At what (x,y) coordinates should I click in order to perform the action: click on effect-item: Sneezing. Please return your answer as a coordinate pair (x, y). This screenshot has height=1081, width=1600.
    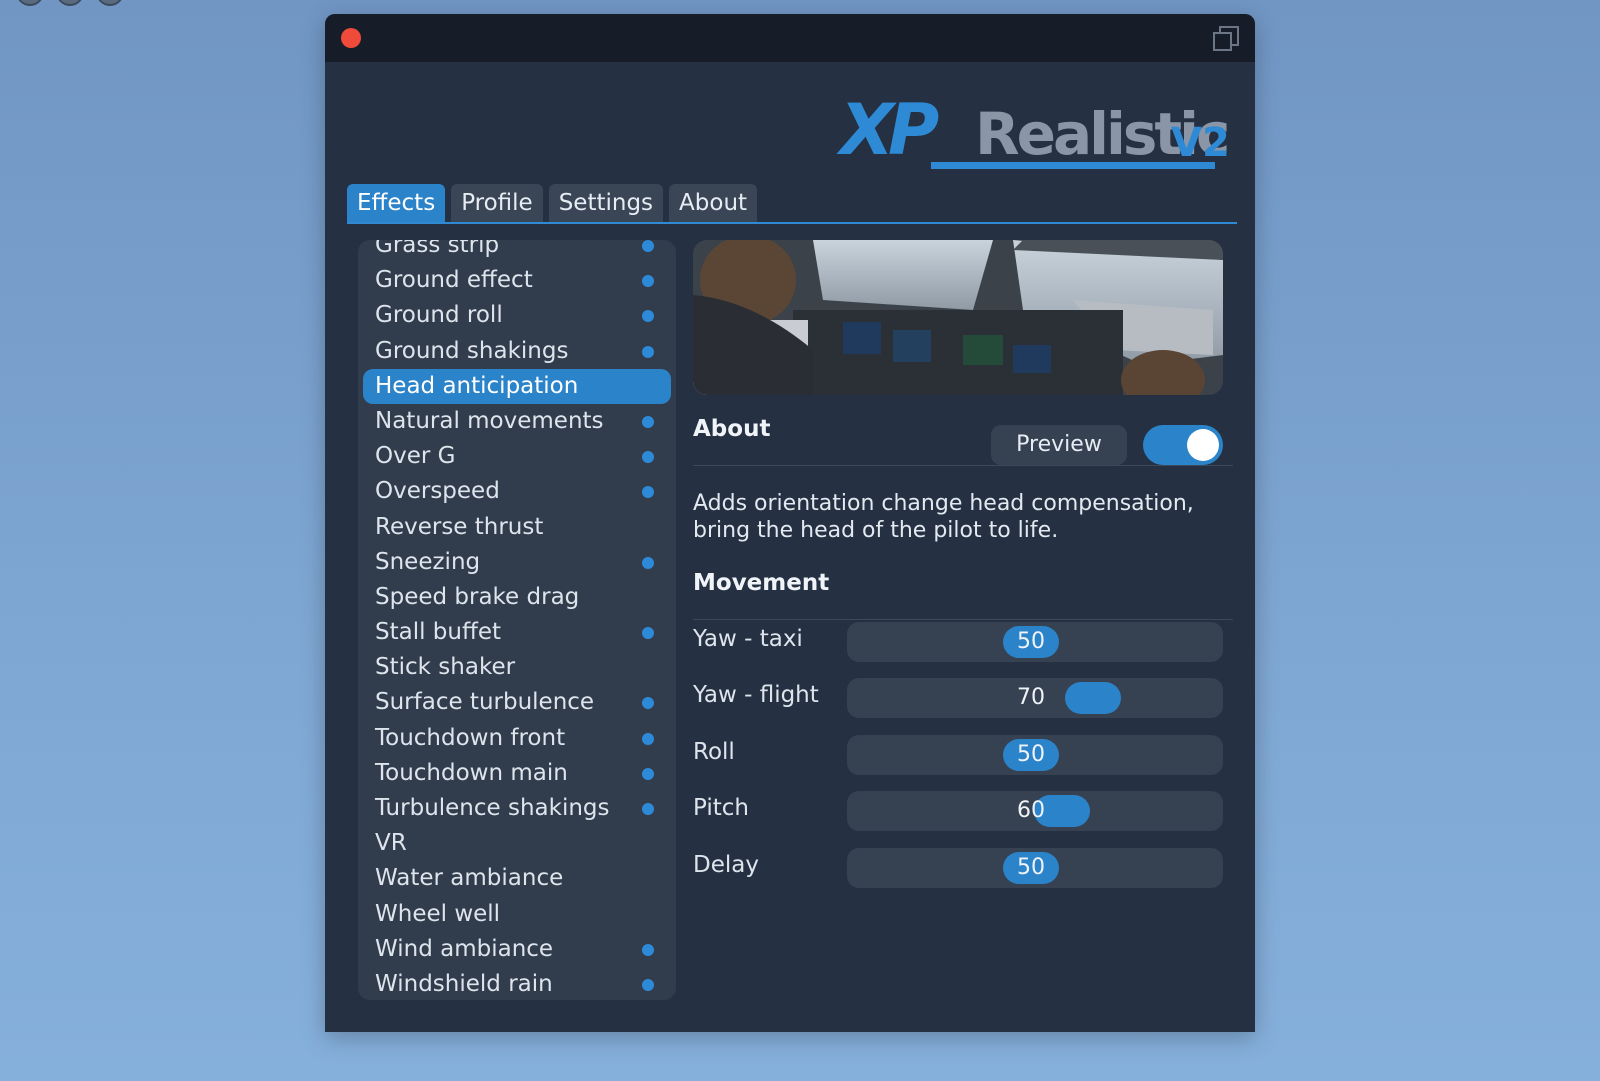
    Looking at the image, I should click on (517, 562).